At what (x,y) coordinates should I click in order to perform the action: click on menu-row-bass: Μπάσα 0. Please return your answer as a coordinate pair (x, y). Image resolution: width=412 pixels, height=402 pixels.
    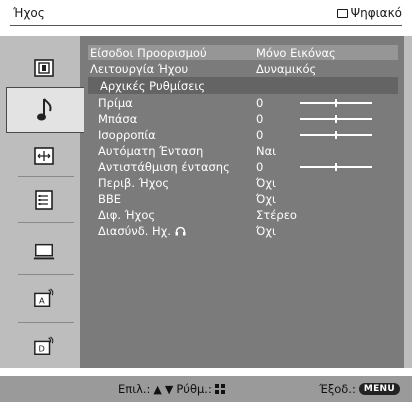
    Looking at the image, I should click on (243, 118).